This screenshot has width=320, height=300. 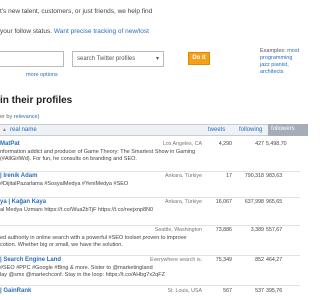 What do you see at coordinates (274, 260) in the screenshot?
I see `followers-count: 464,27` at bounding box center [274, 260].